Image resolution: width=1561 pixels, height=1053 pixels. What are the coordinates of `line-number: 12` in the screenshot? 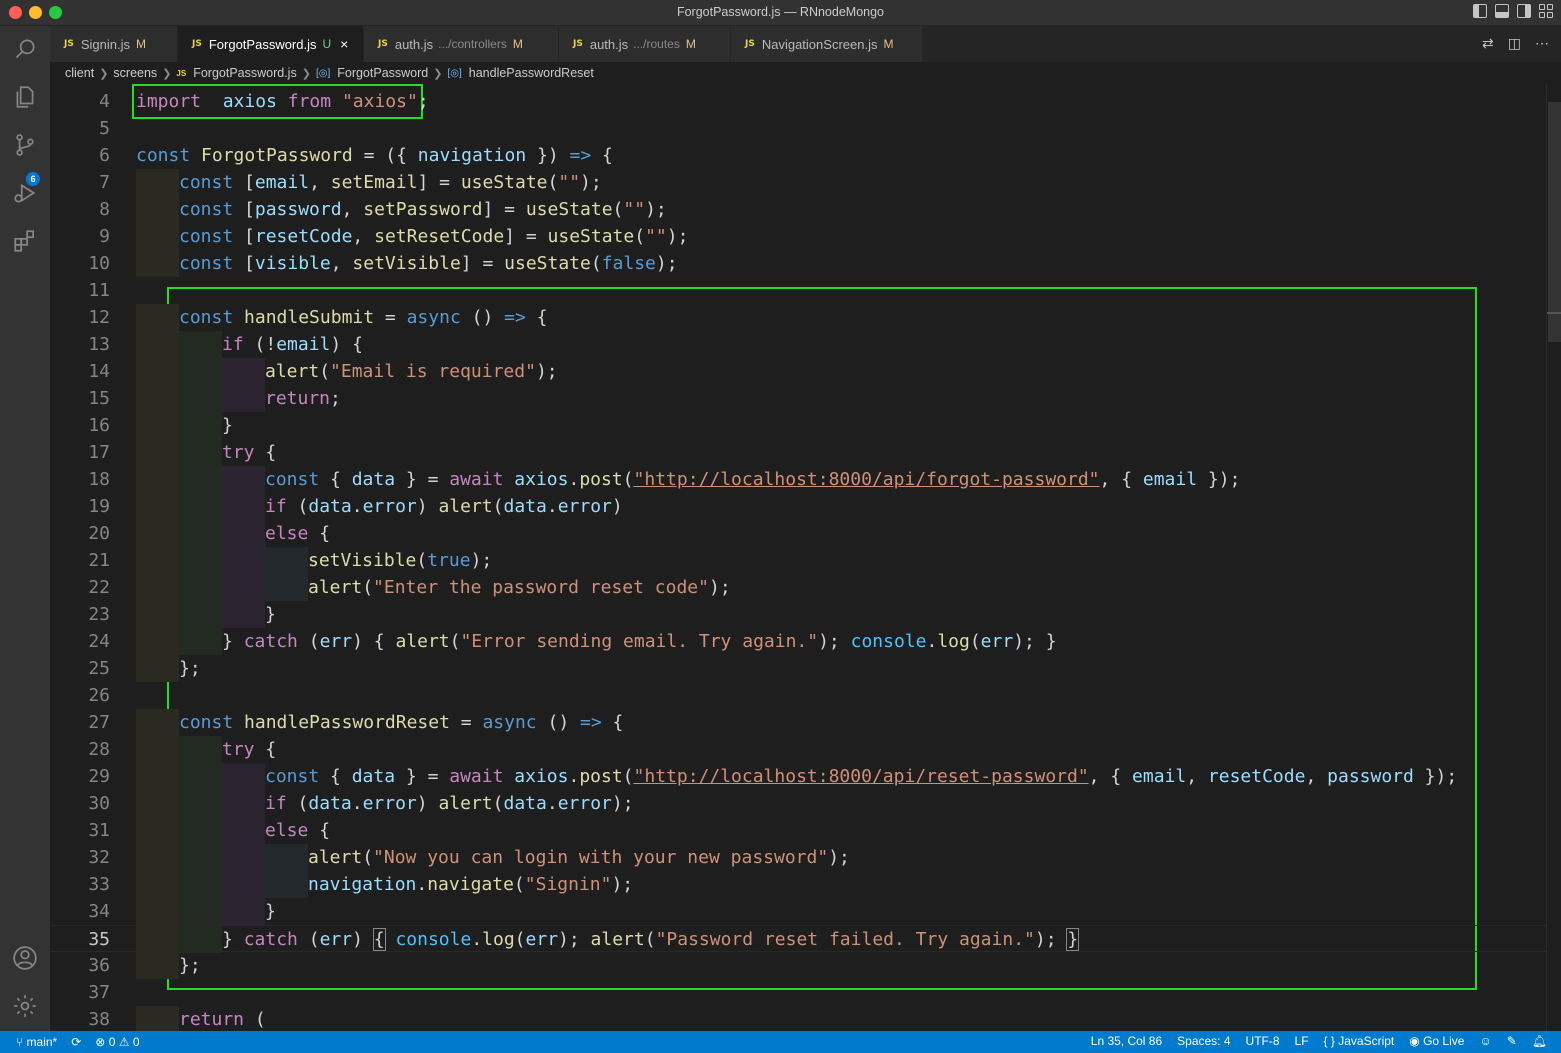 It's located at (80, 317).